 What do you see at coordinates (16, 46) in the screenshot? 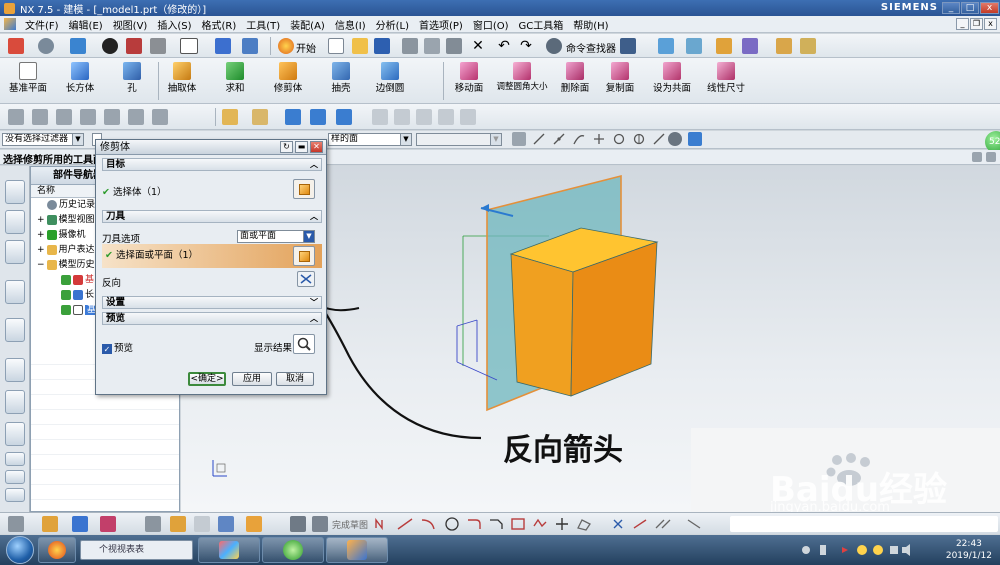
I see `new-icon` at bounding box center [16, 46].